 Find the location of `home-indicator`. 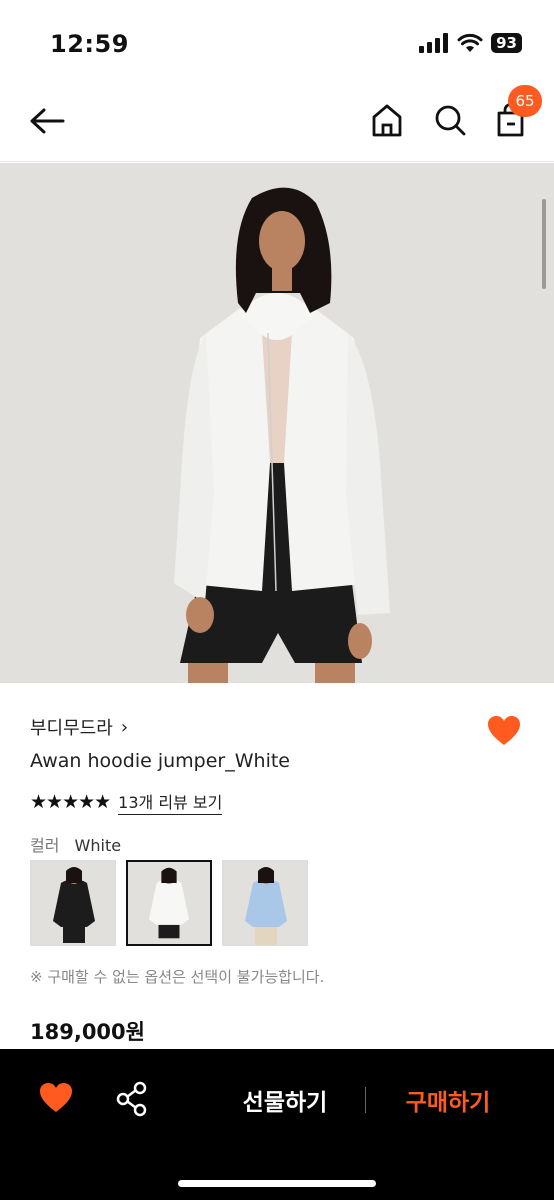

home-indicator is located at coordinates (277, 1183).